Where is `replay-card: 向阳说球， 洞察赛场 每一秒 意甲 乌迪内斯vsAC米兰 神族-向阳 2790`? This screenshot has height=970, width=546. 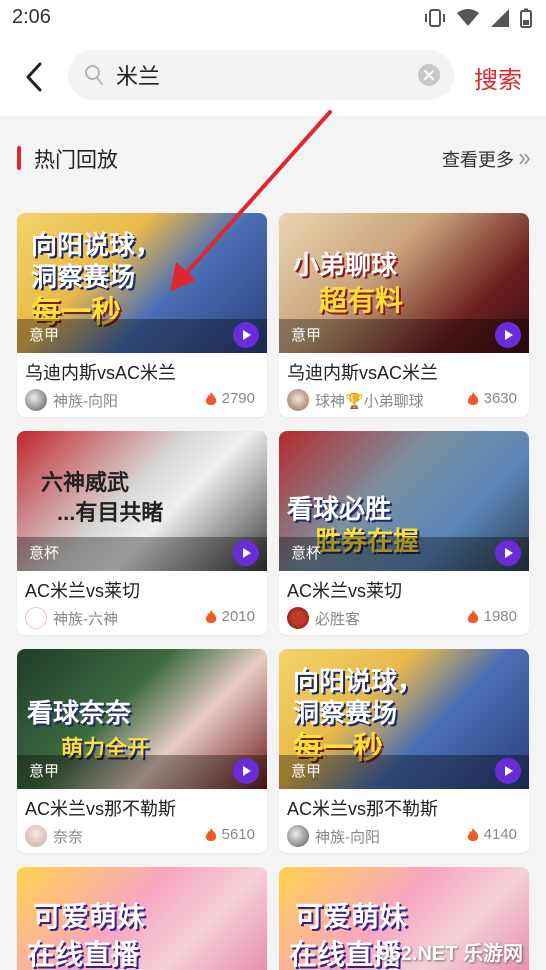 replay-card: 向阳说球， 洞察赛场 每一秒 意甲 乌迪内斯vsAC米兰 神族-向阳 2790 is located at coordinates (142, 315).